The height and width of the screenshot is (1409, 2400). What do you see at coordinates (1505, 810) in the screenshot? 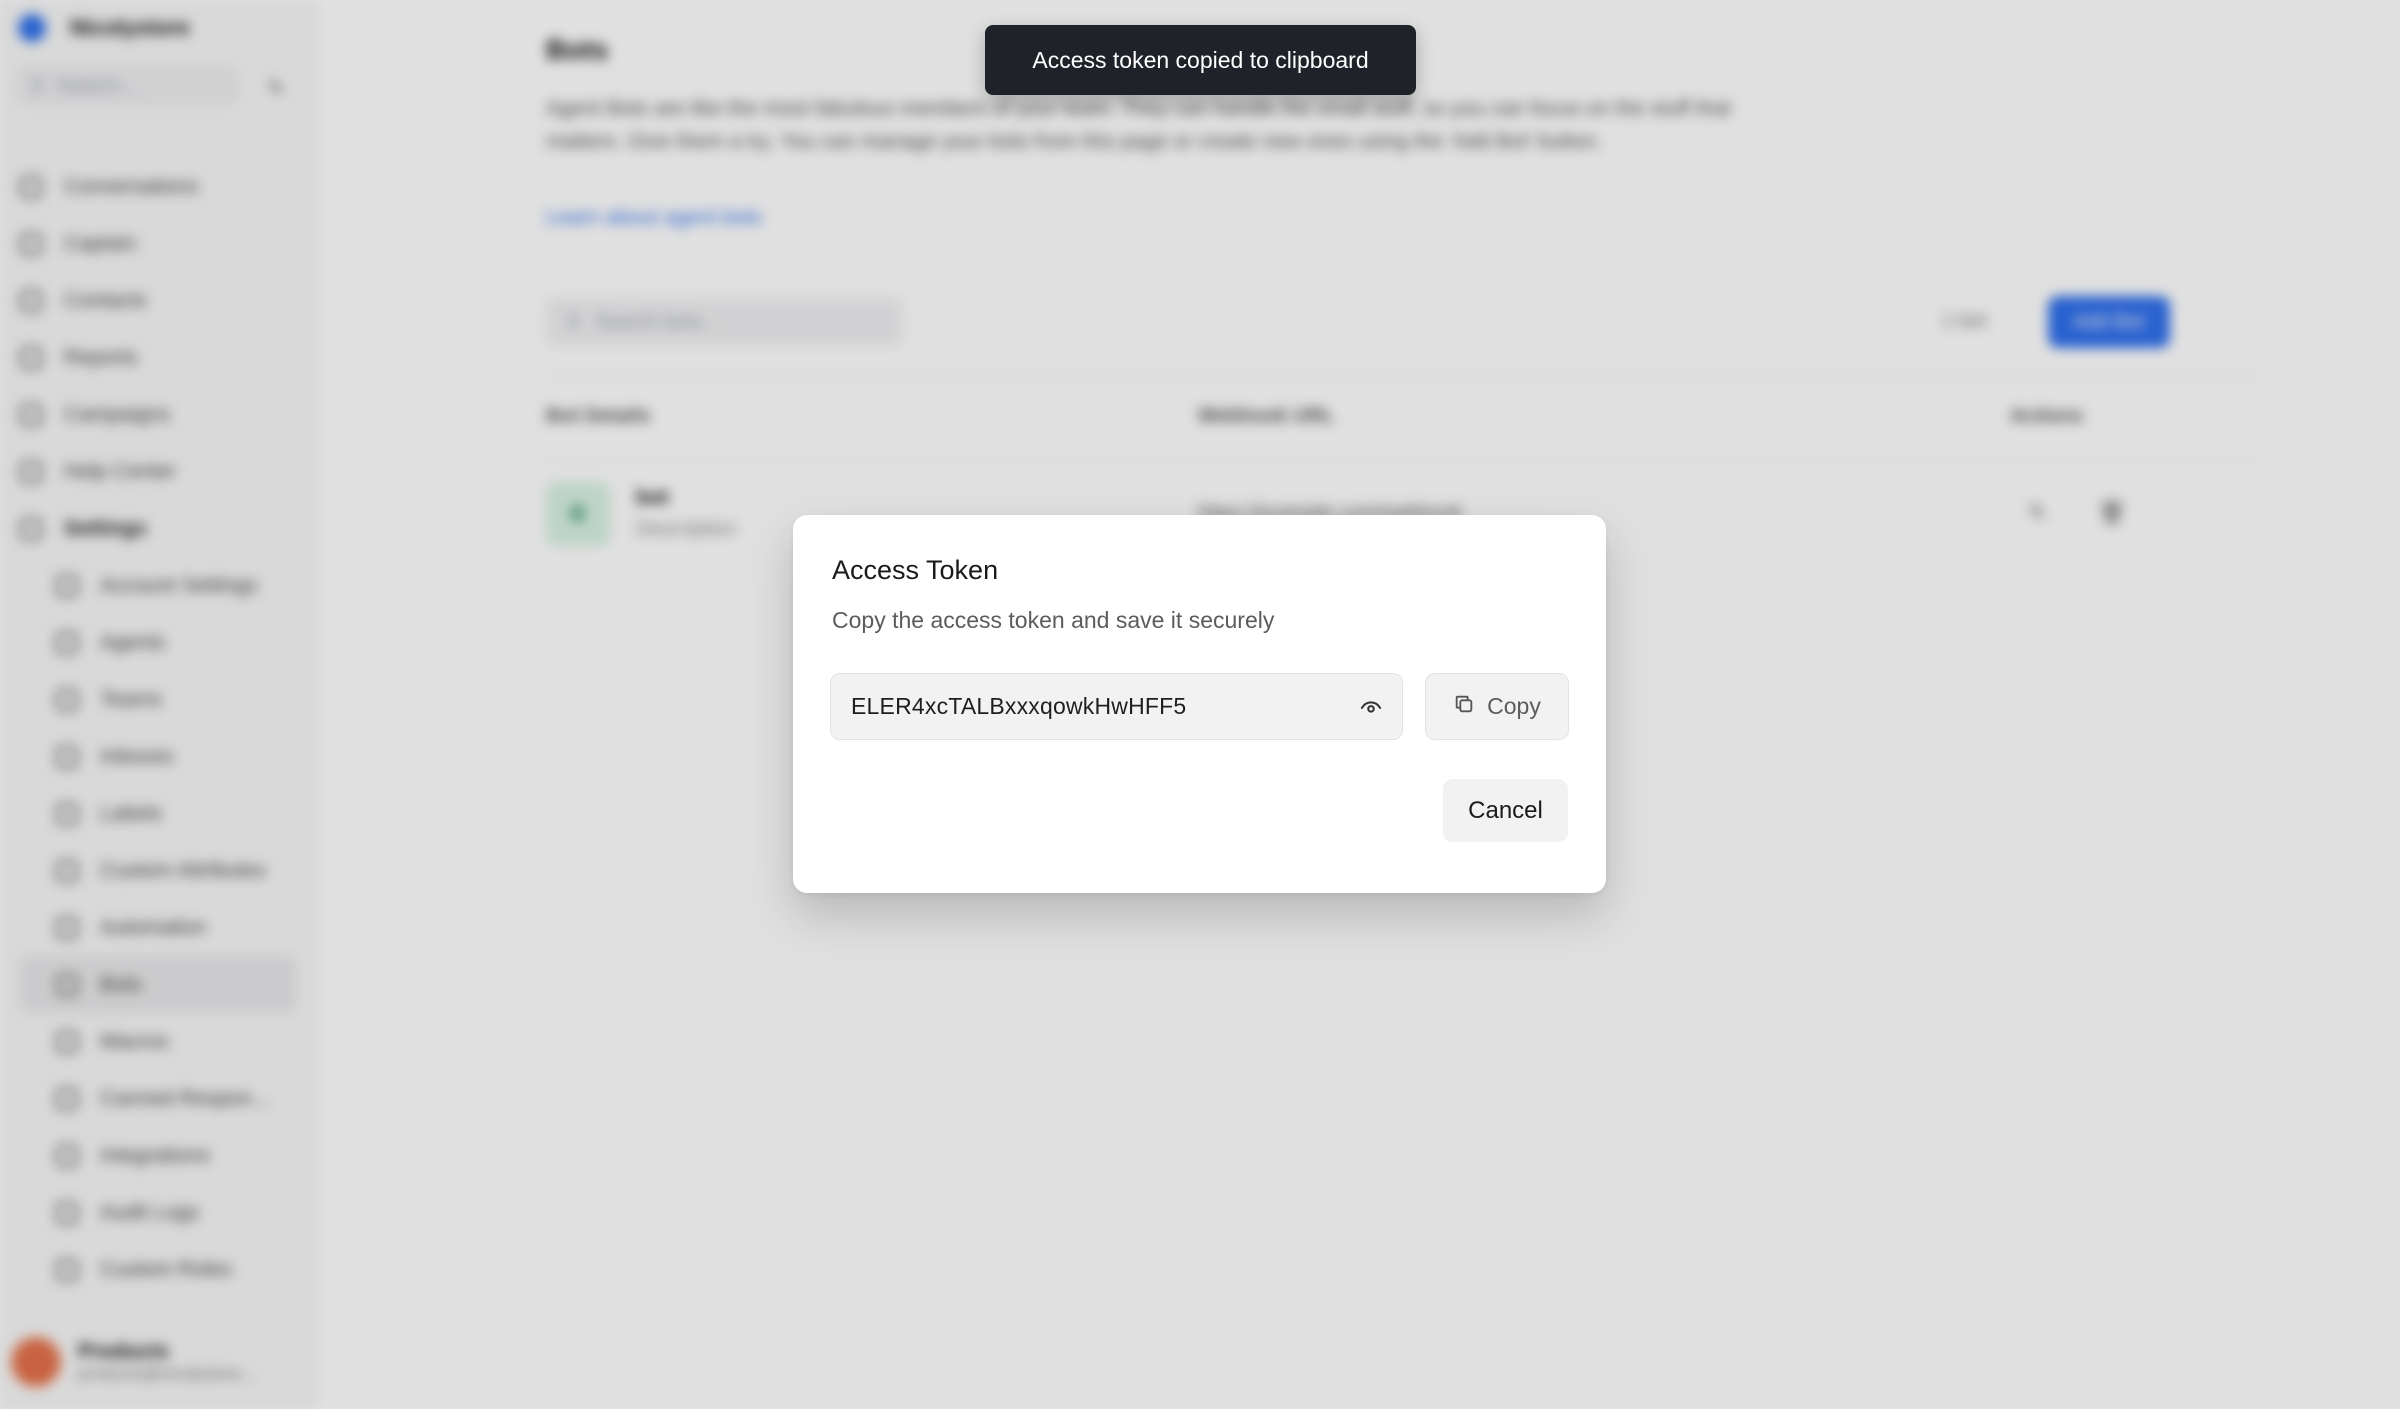
I see `cancel-button: Cancel` at bounding box center [1505, 810].